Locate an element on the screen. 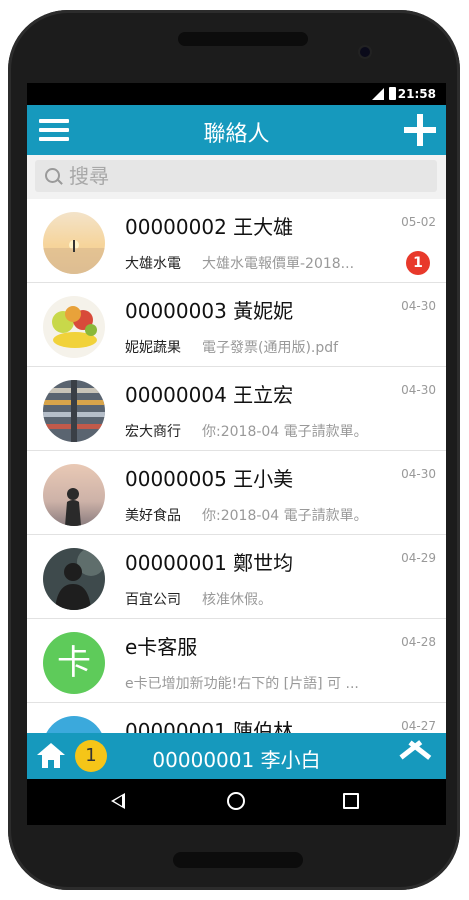  battery-icon is located at coordinates (392, 93).